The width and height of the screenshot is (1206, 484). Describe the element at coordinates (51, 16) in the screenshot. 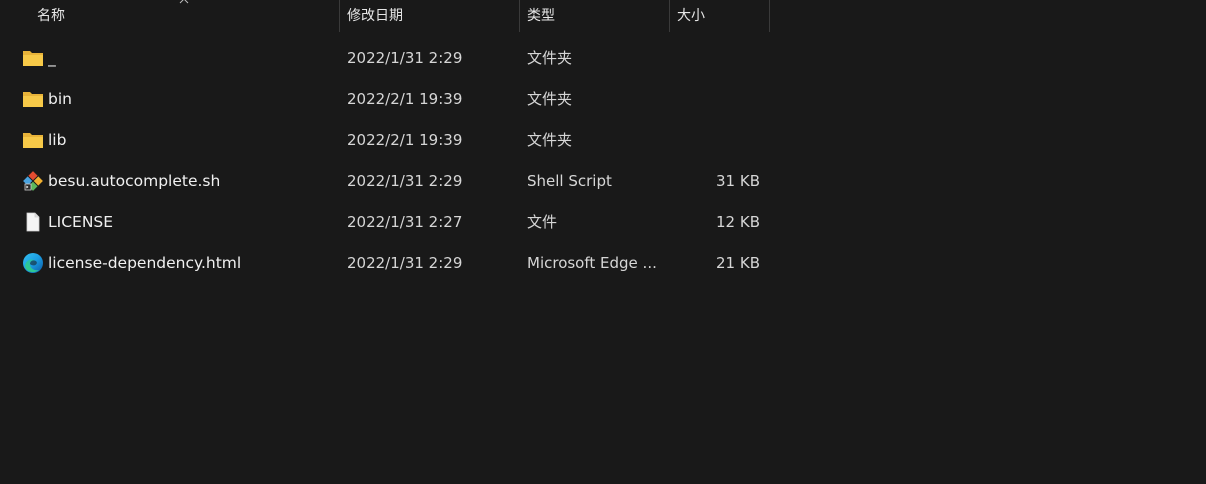

I see `column-header-name-label: 名称` at that location.